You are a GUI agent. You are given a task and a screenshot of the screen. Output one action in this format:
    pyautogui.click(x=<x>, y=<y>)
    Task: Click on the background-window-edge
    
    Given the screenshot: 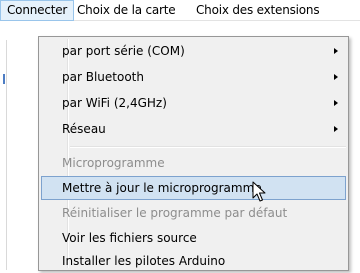 What is the action you would take?
    pyautogui.click(x=3, y=155)
    